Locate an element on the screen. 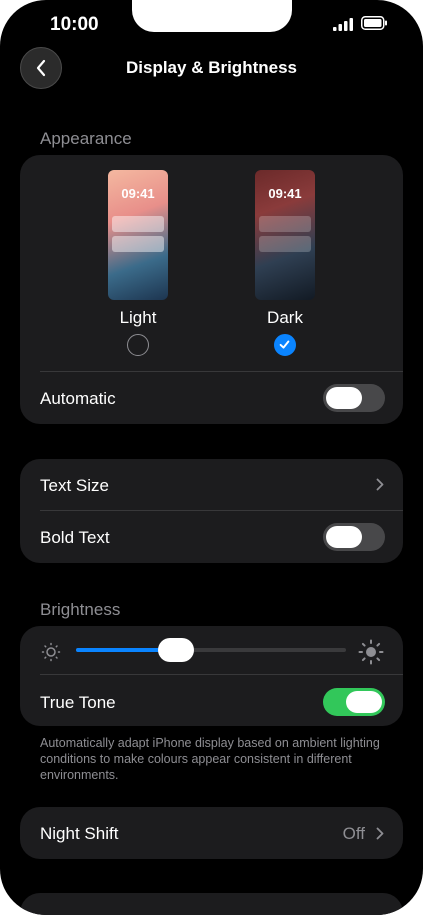 This screenshot has height=915, width=423. brightness-low-icon is located at coordinates (51, 652).